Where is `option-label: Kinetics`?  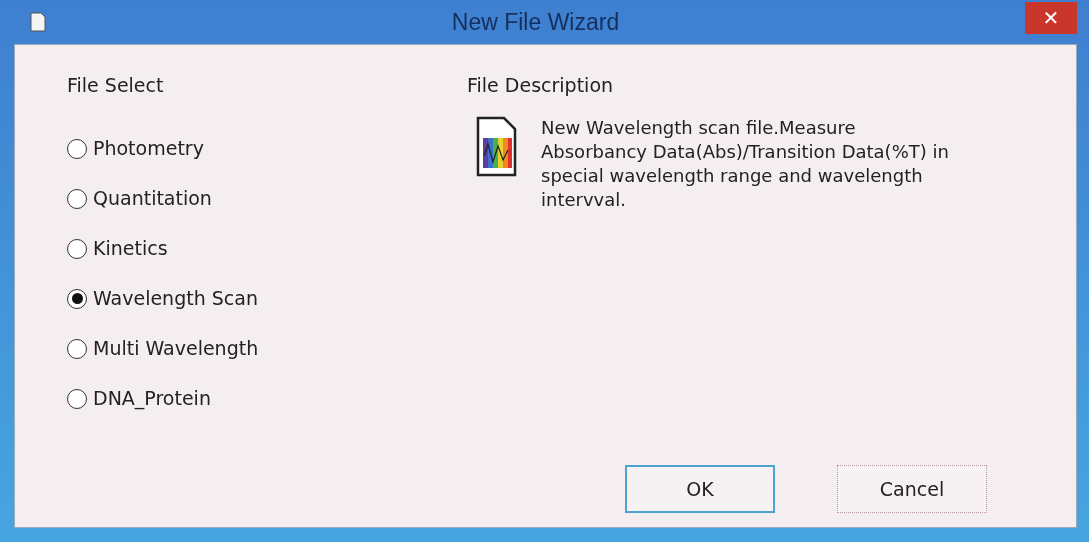
option-label: Kinetics is located at coordinates (130, 248).